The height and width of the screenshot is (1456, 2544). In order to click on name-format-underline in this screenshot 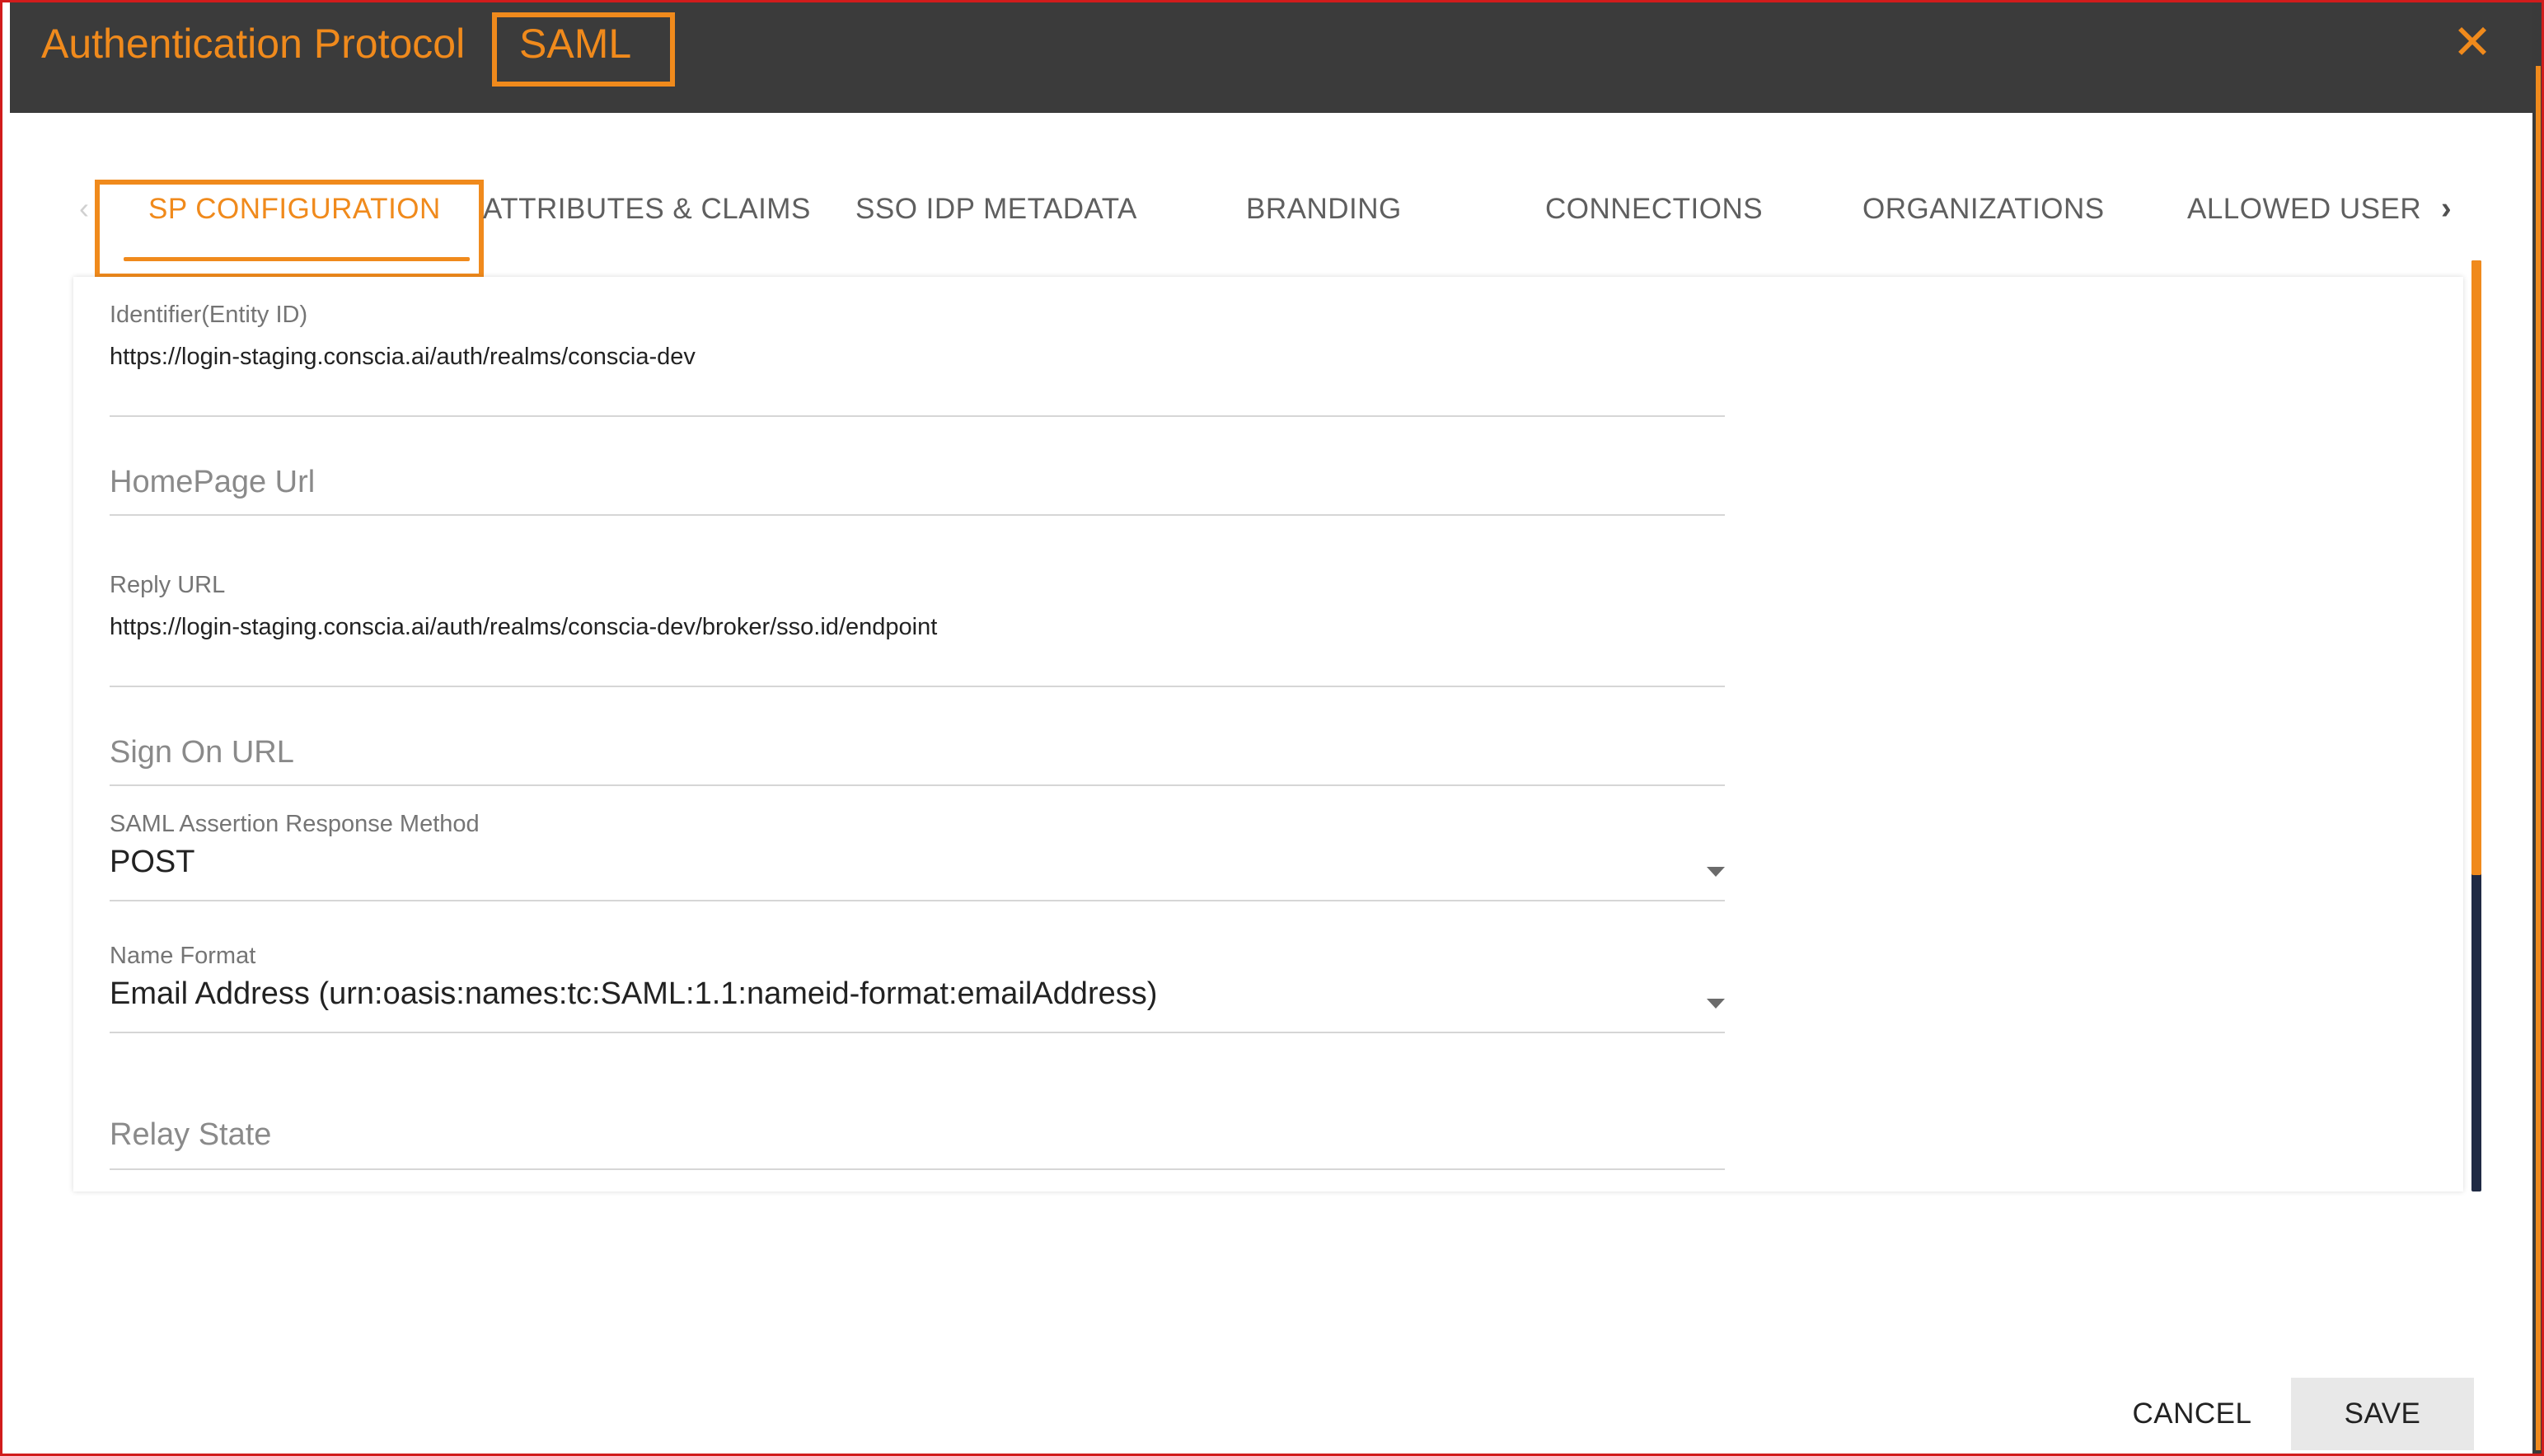, I will do `click(917, 1032)`.